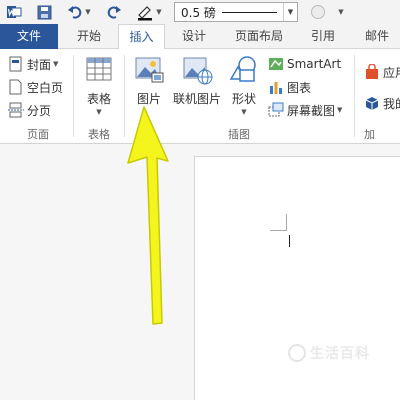 The width and height of the screenshot is (400, 400). What do you see at coordinates (194, 36) in the screenshot?
I see `tab-design: 设计` at bounding box center [194, 36].